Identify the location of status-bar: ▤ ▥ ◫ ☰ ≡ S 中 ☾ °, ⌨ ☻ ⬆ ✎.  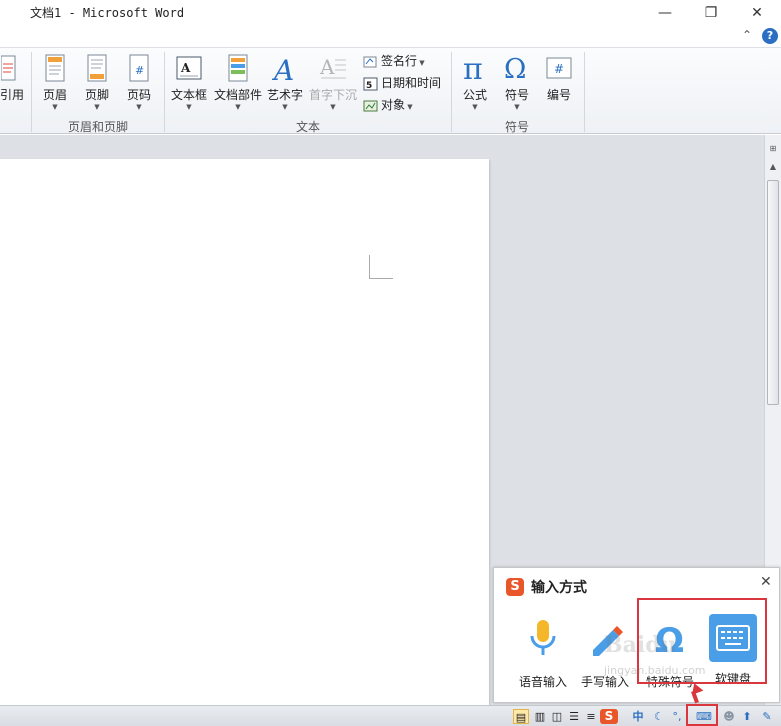
(390, 715).